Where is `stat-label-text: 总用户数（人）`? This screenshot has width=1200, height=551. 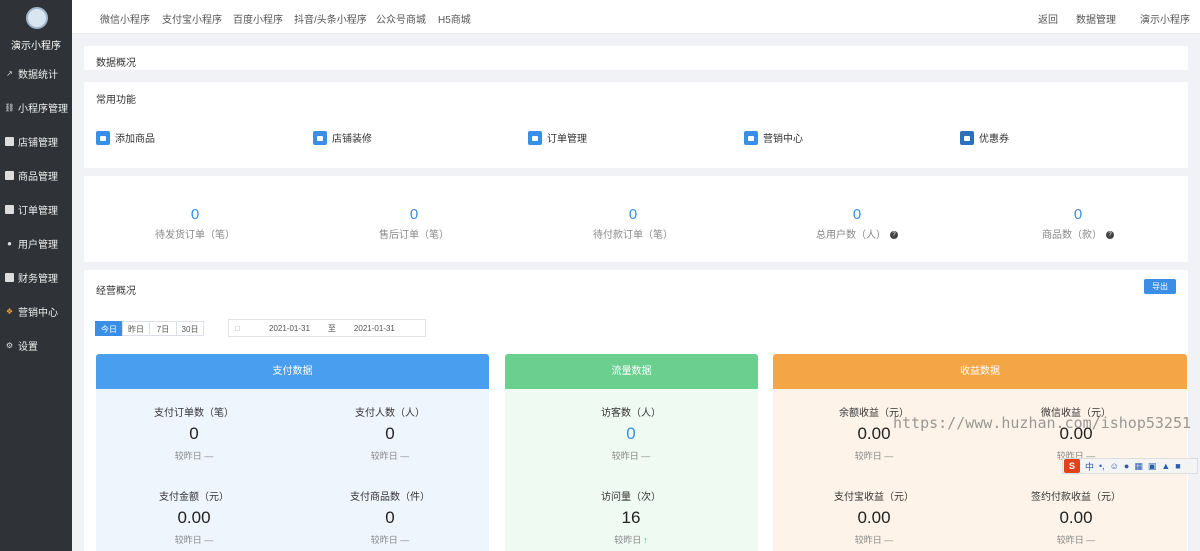 stat-label-text: 总用户数（人） is located at coordinates (851, 235).